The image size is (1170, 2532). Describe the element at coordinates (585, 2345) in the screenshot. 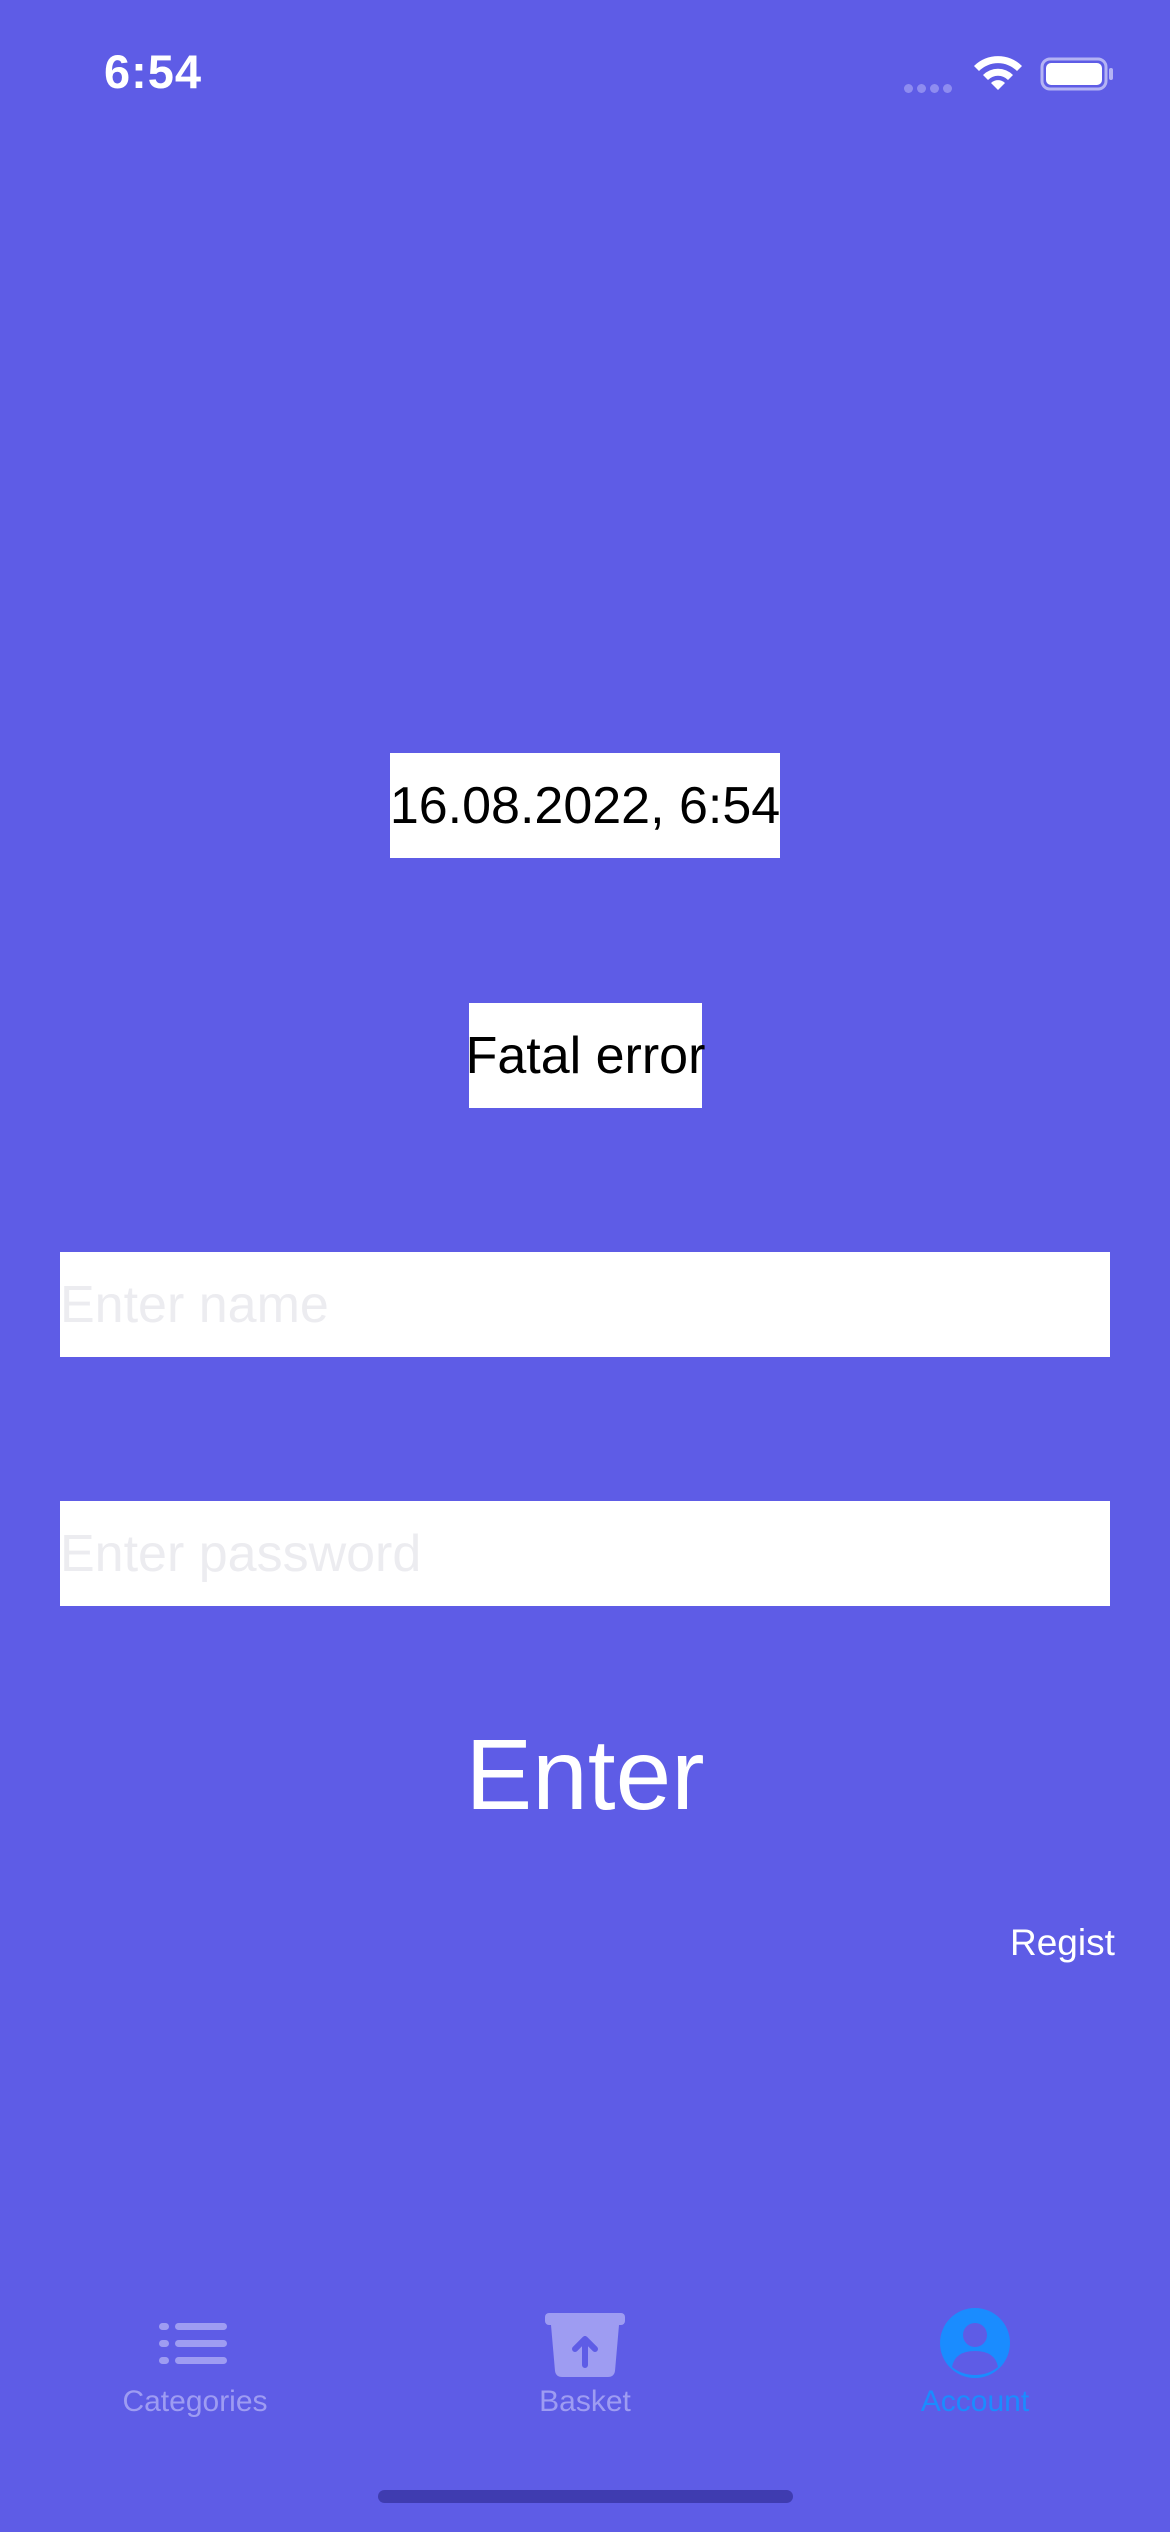

I see `basket-icon` at that location.